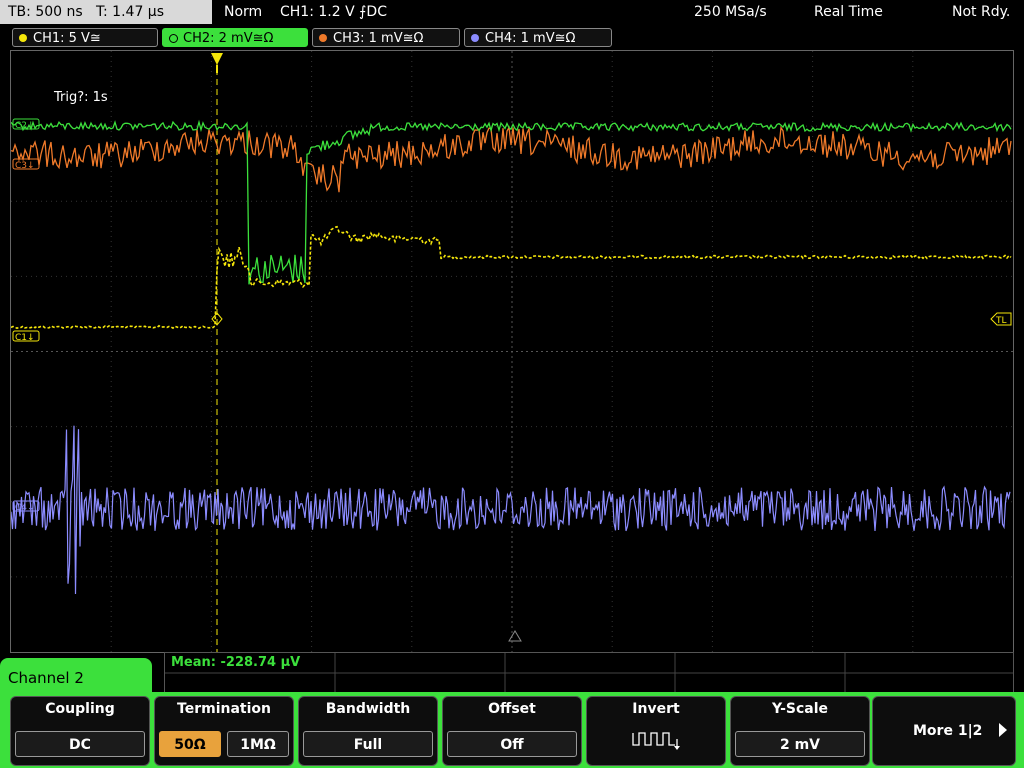 Image resolution: width=1024 pixels, height=768 pixels. I want to click on channel-2-offset-marker: C2↓, so click(26, 124).